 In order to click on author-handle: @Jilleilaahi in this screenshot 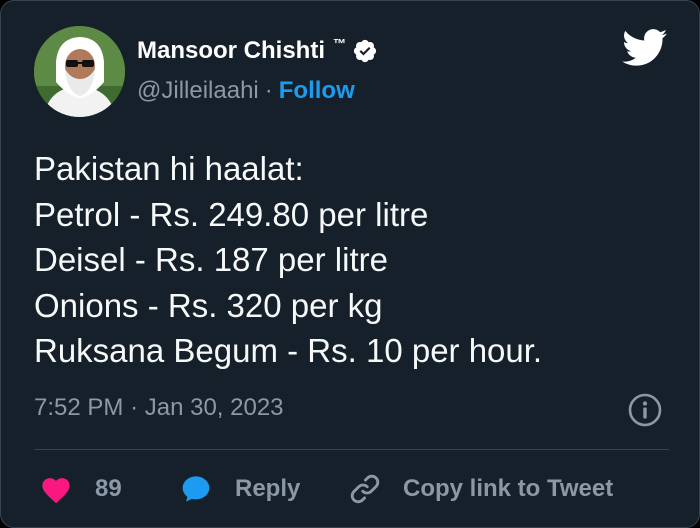, I will do `click(198, 90)`.